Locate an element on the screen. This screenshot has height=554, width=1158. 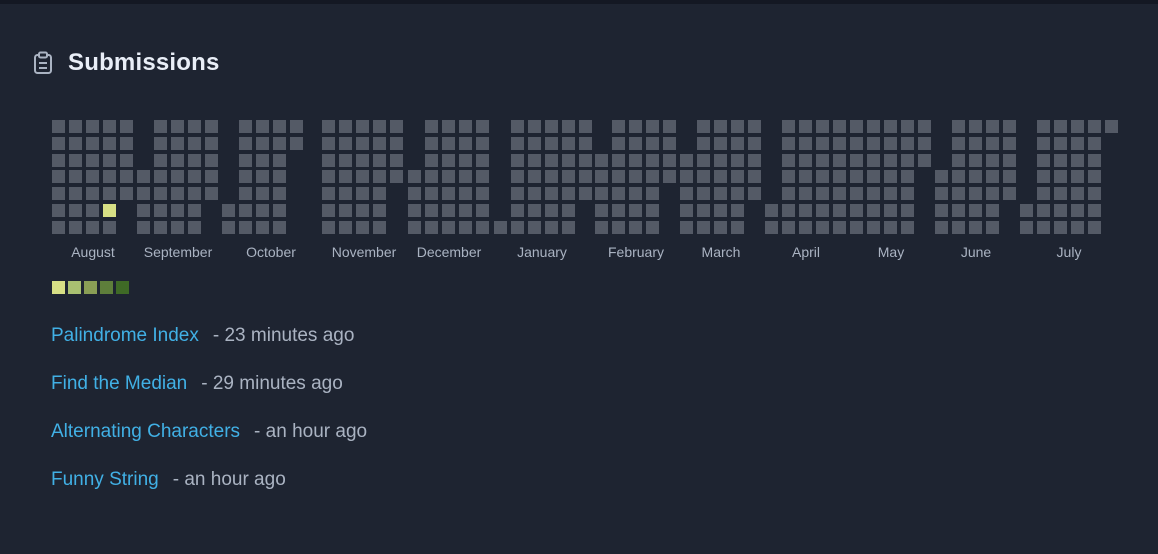
submission-link: Palindrome Index is located at coordinates (125, 336).